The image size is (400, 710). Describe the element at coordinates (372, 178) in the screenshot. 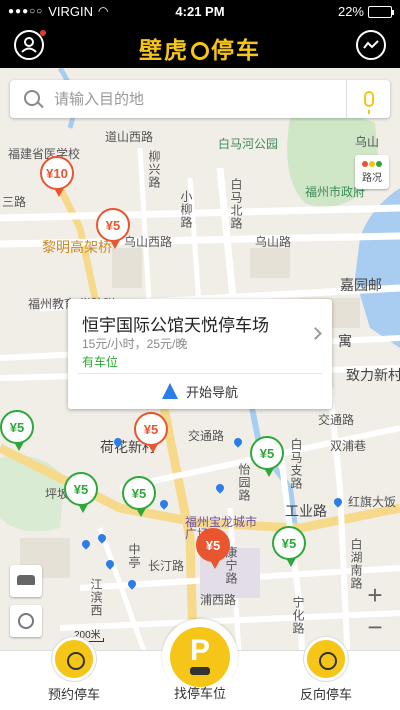

I see `traffic-label: 路况` at that location.